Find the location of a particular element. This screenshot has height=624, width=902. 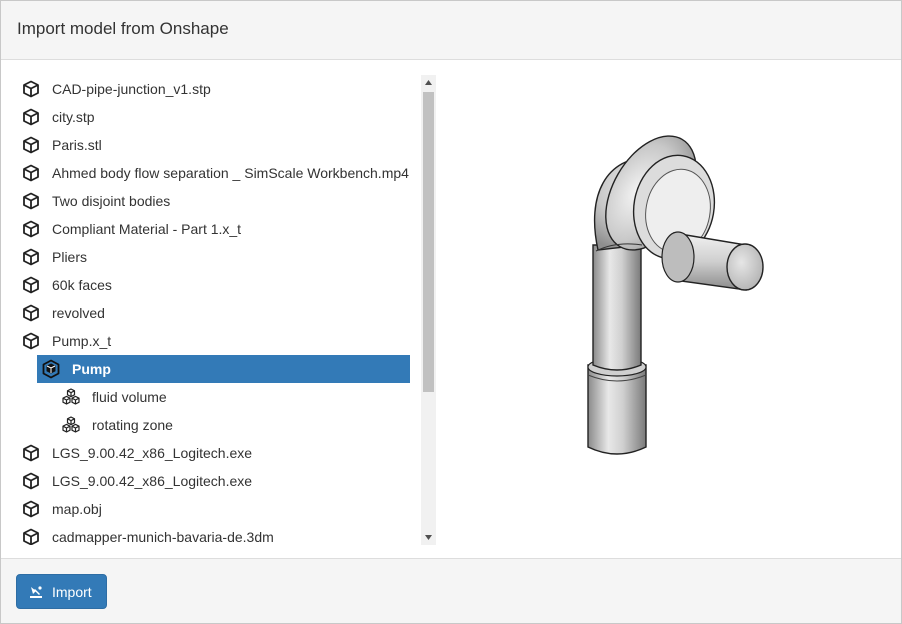

tree-item: Two disjoint bodies is located at coordinates (213, 201).